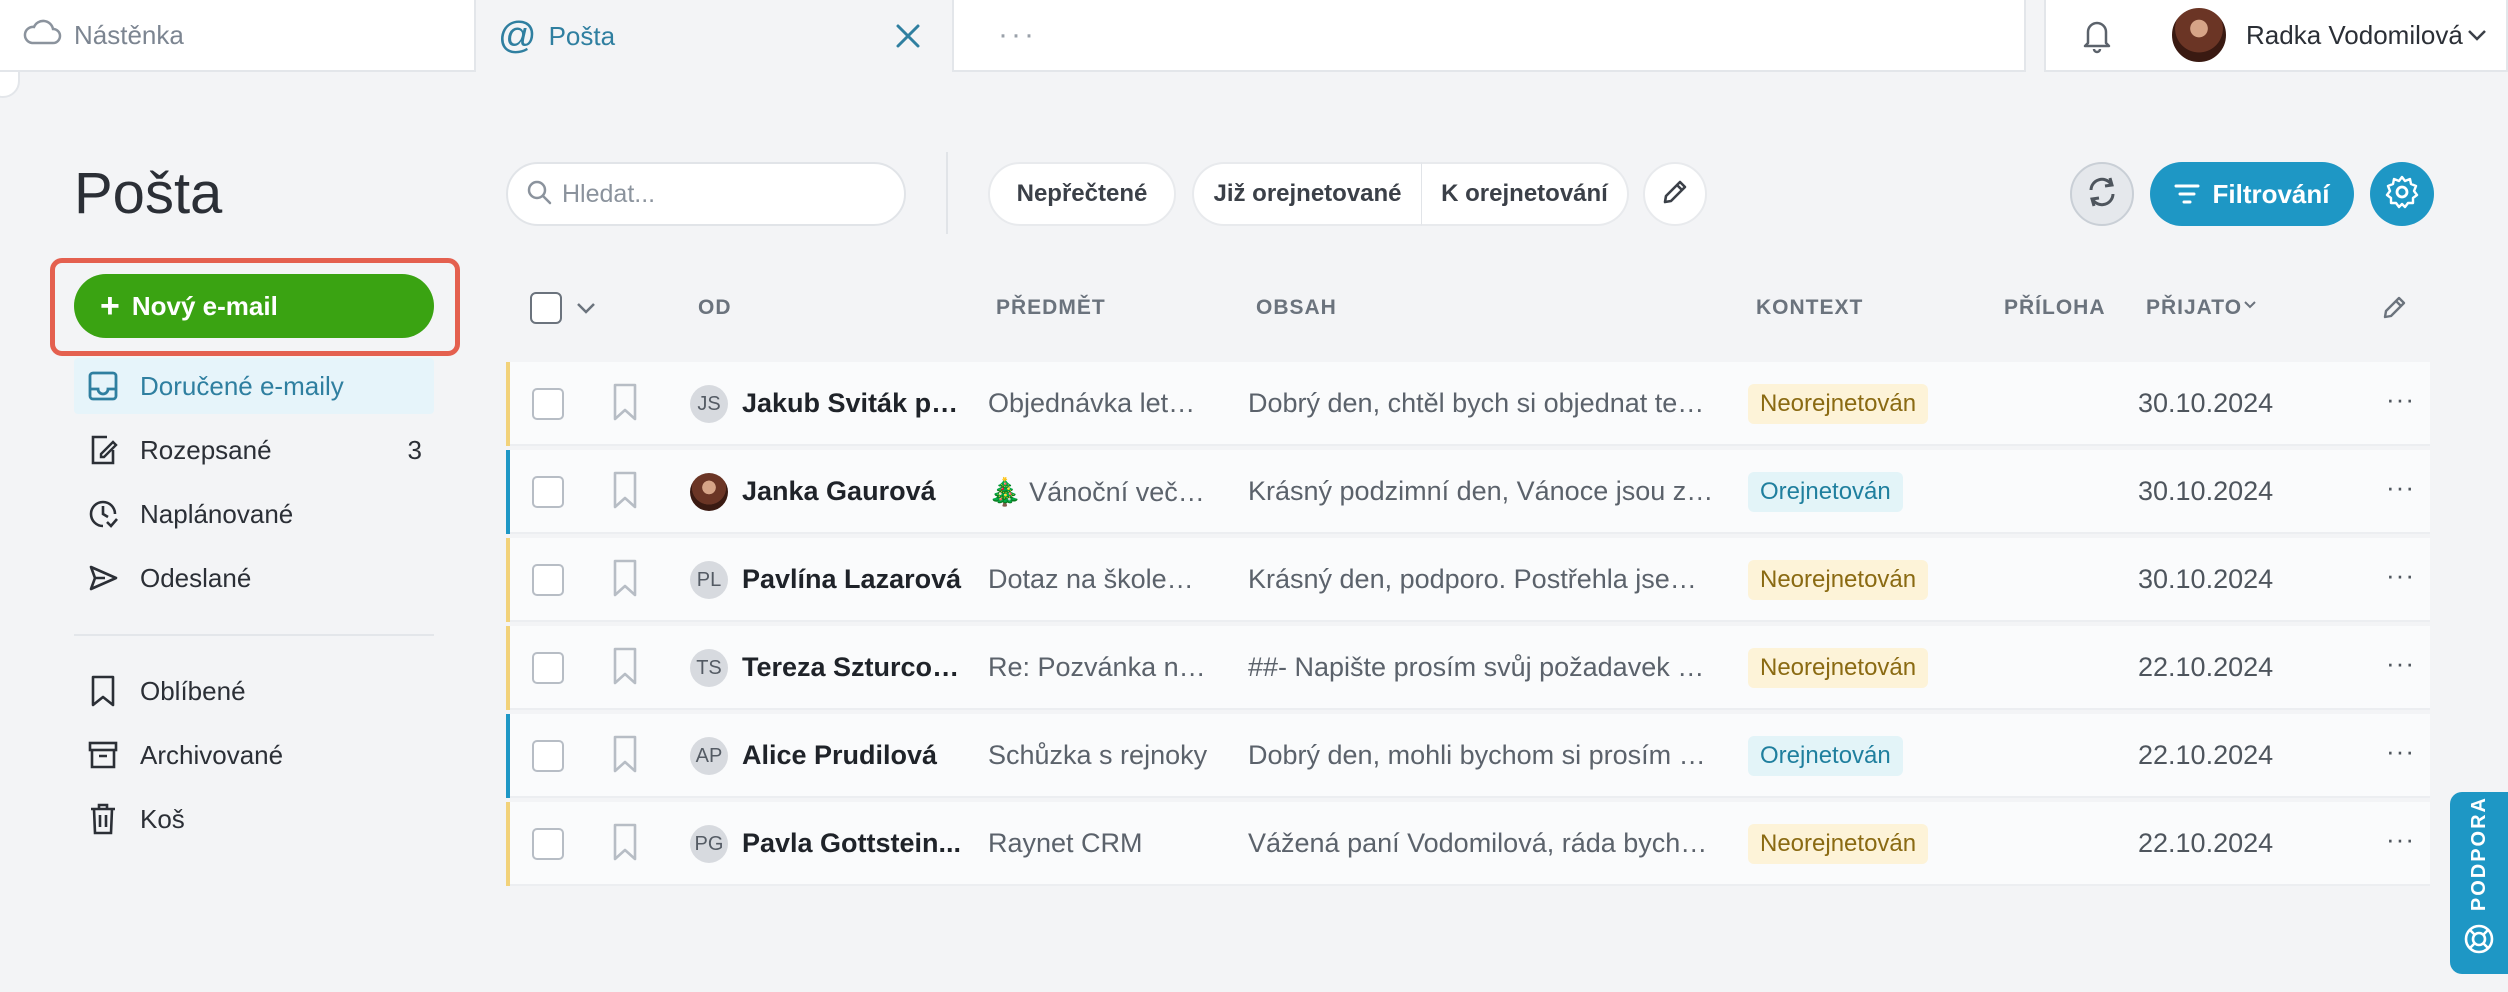 This screenshot has width=2508, height=992. I want to click on drafts-count-badge: 3, so click(414, 449).